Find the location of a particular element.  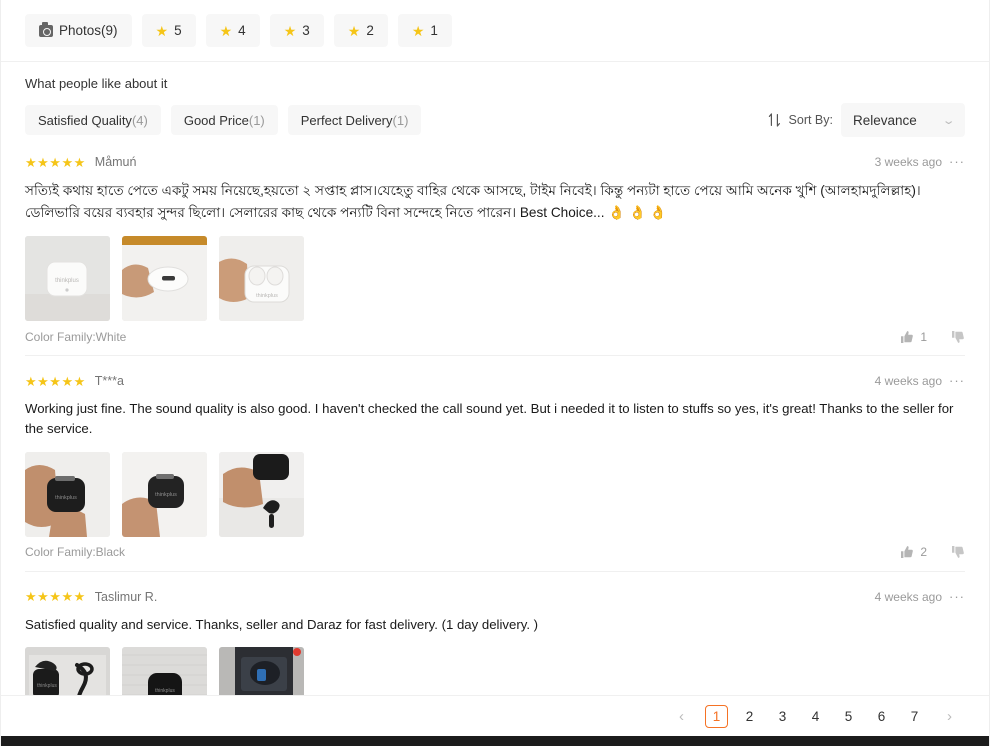

review-like-count: 1 is located at coordinates (923, 336).